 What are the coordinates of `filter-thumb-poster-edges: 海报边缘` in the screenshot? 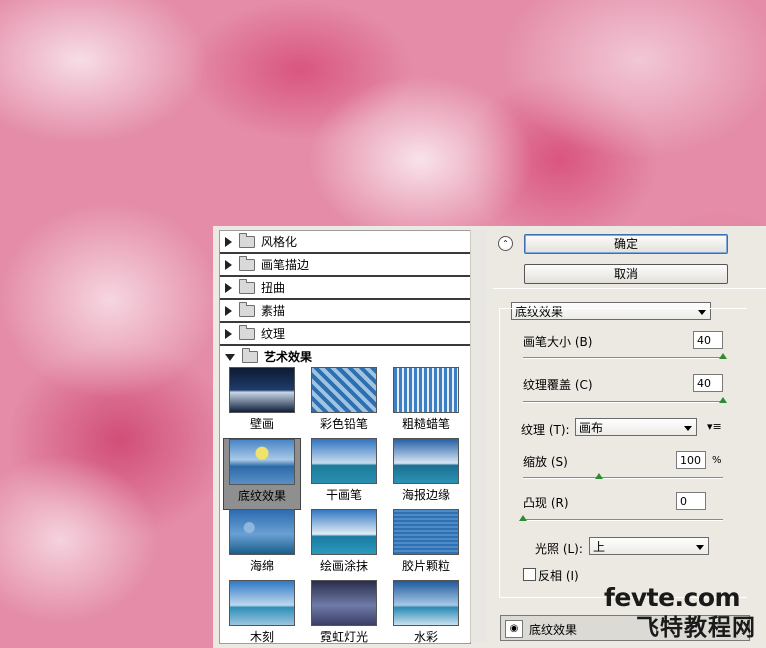 It's located at (426, 473).